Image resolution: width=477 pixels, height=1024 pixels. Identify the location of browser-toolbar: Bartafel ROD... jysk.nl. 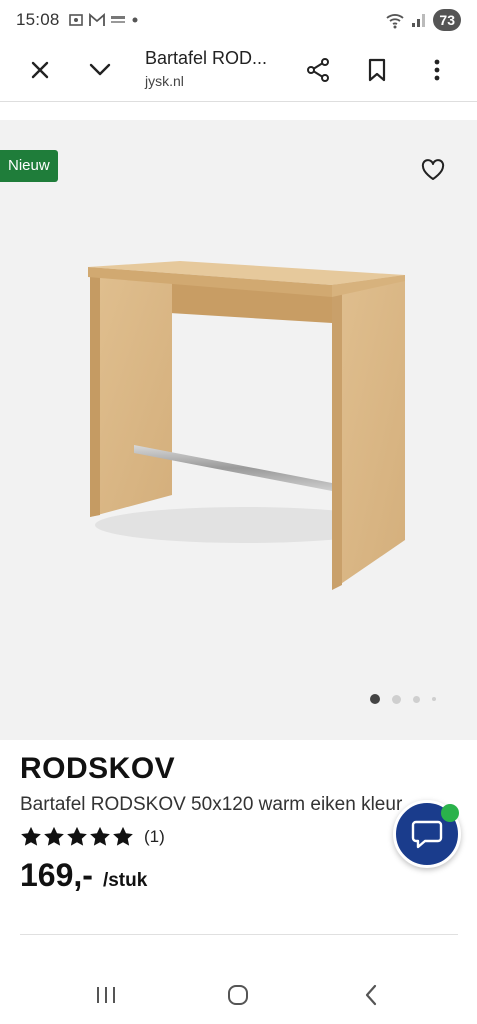
(238, 71).